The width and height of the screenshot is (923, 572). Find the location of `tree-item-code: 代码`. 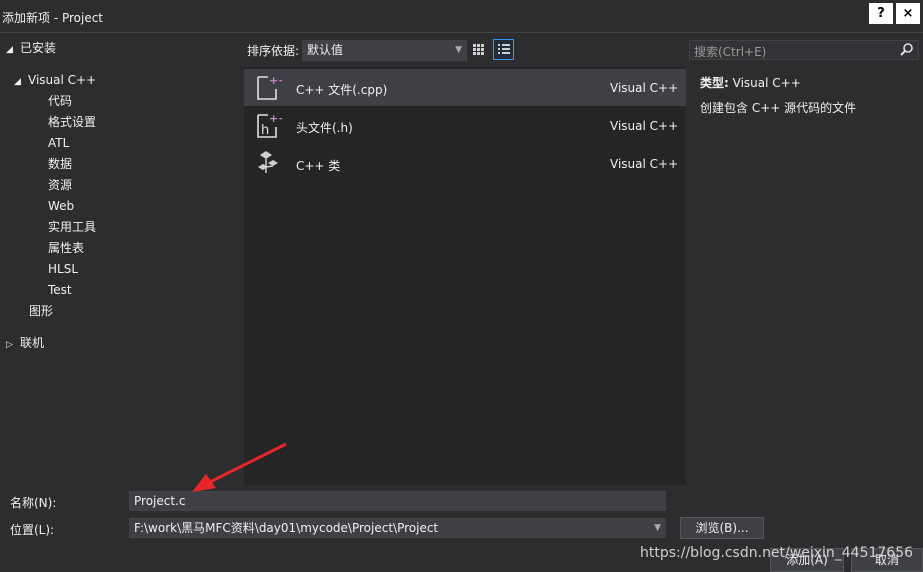

tree-item-code: 代码 is located at coordinates (60, 101).